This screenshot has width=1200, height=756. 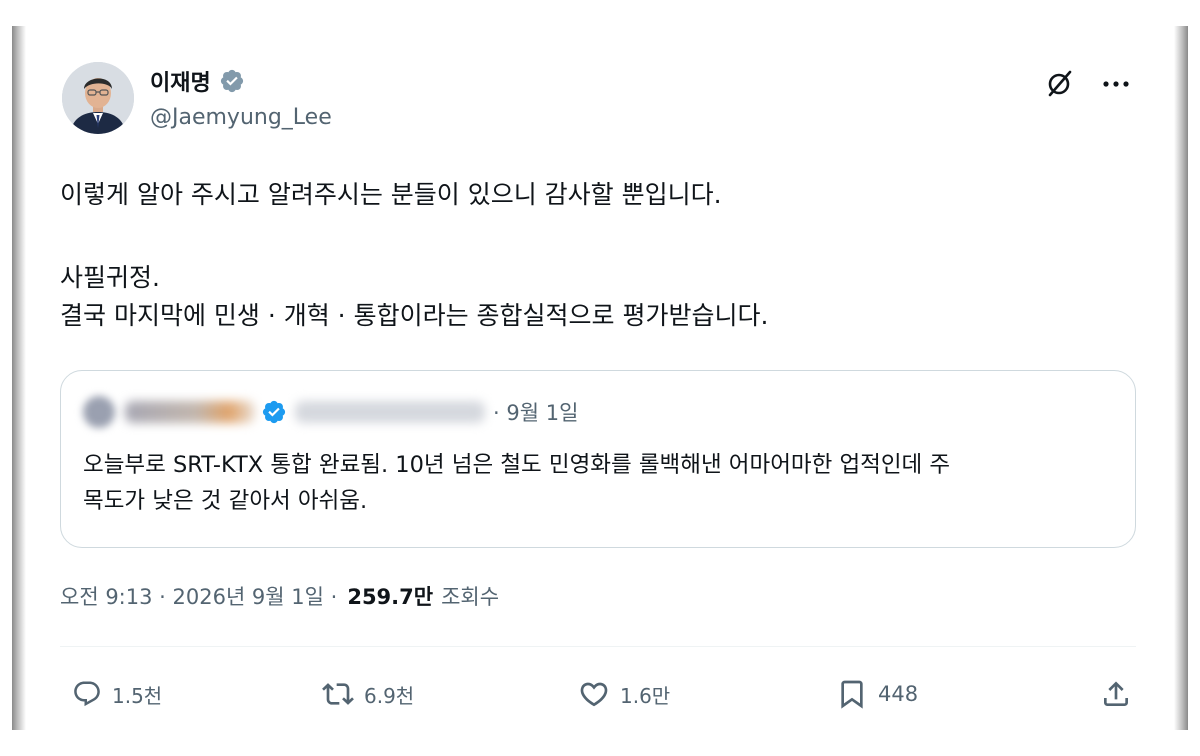 I want to click on action-bar: 1.5천 6.9천 1.6만 448, so click(x=598, y=694).